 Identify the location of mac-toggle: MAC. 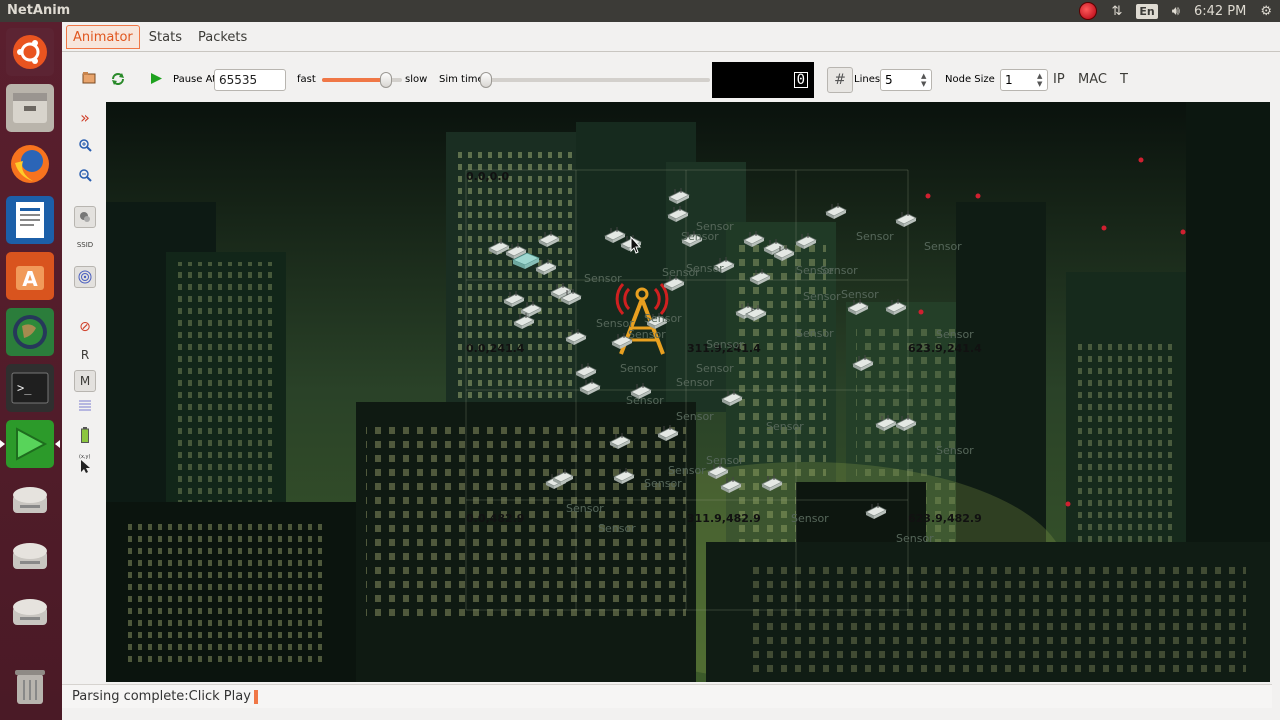
(1092, 79).